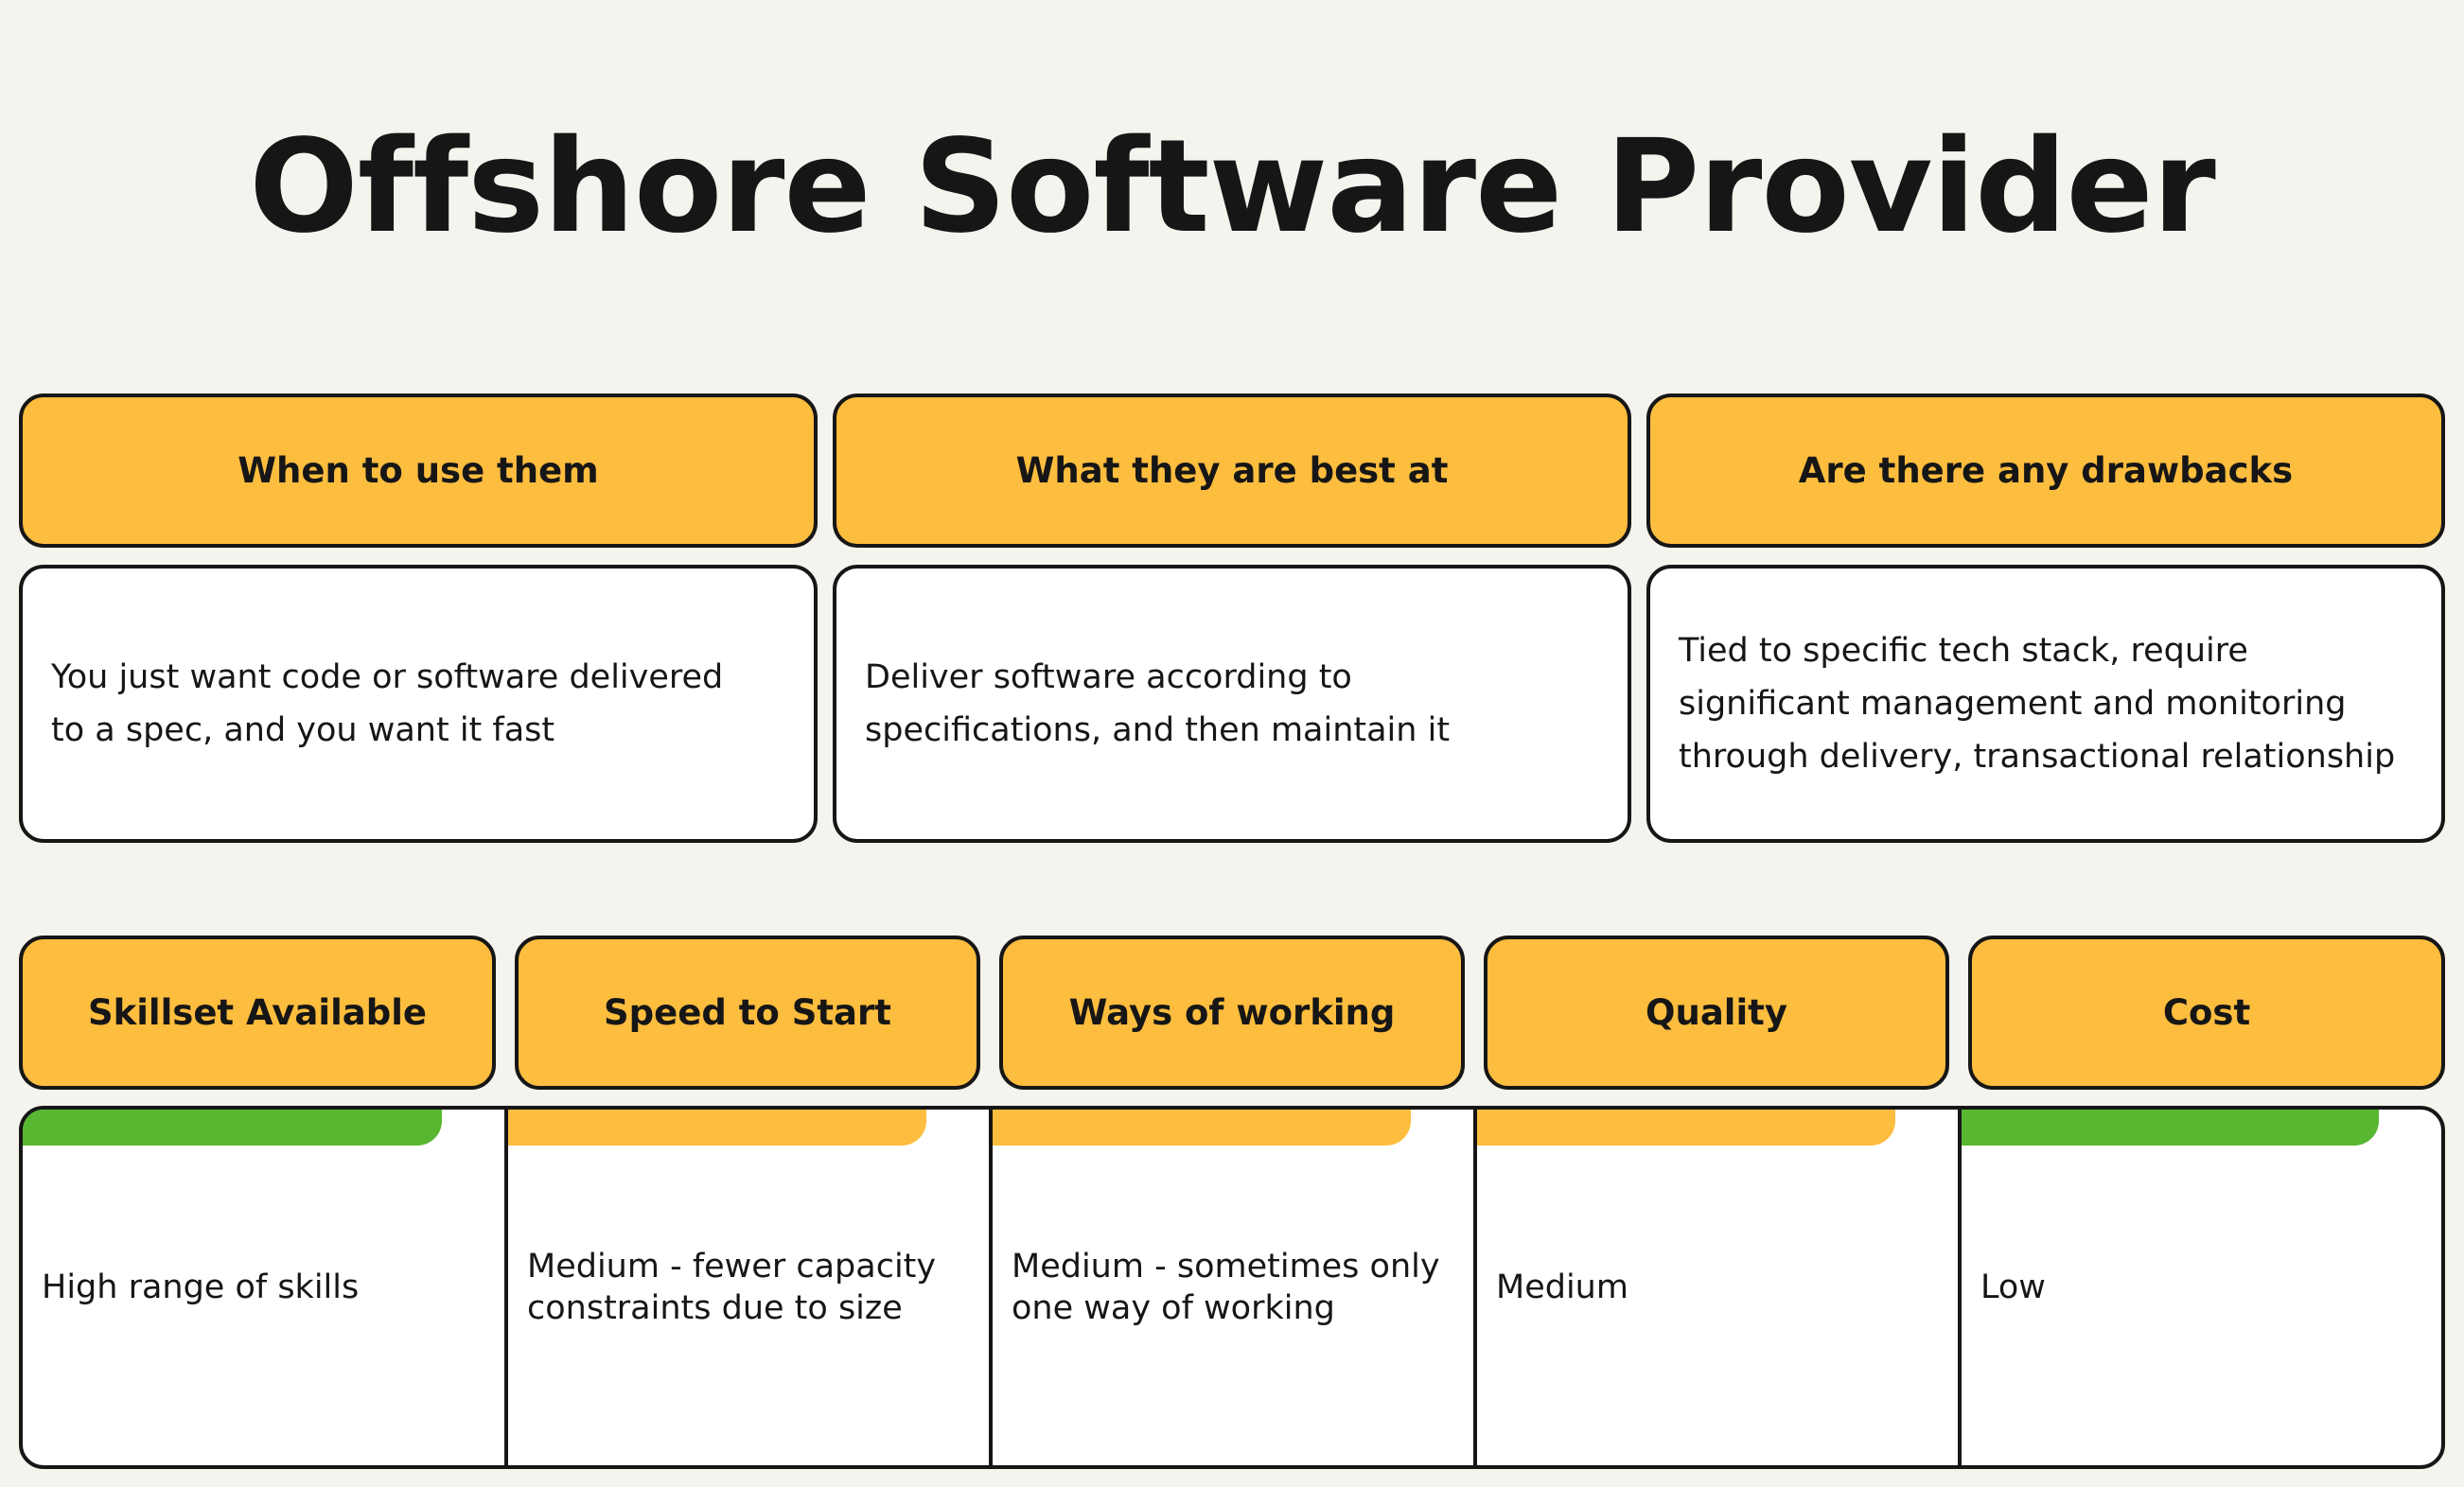 This screenshot has height=1487, width=2464. What do you see at coordinates (2202, 1287) in the screenshot?
I see `criteria-cell-cost: Low` at bounding box center [2202, 1287].